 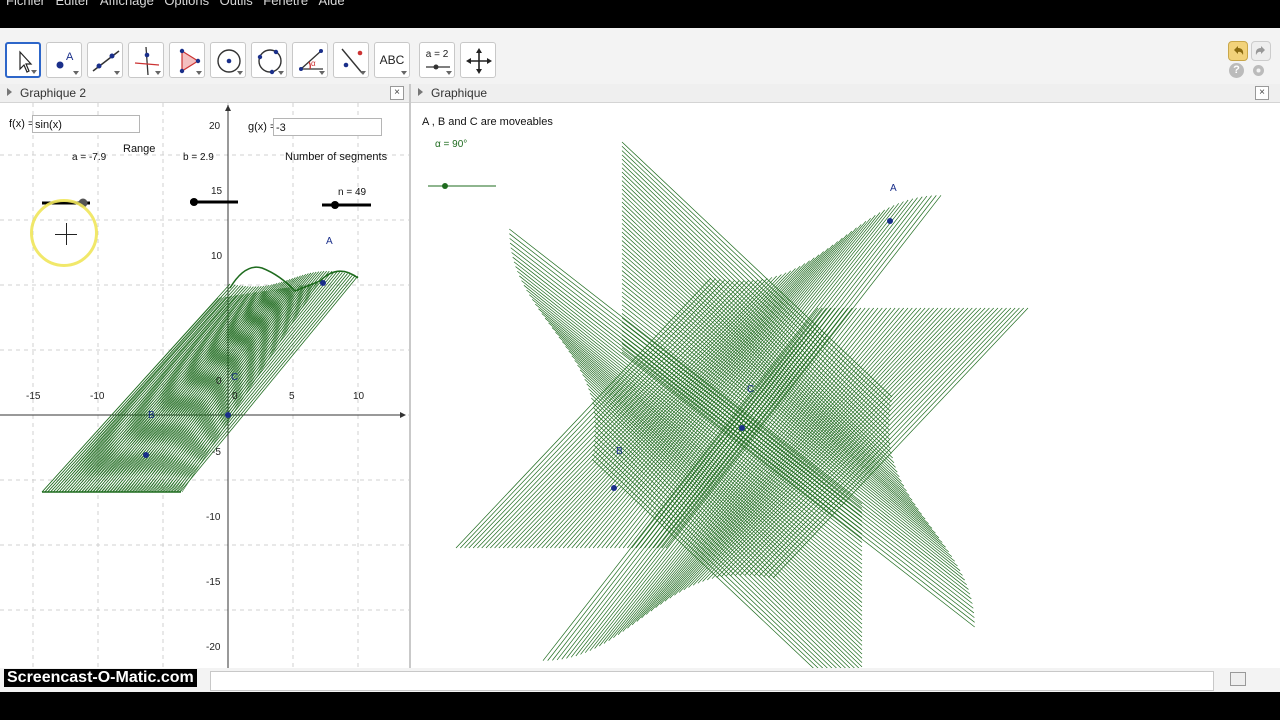 What do you see at coordinates (313, 63) in the screenshot?
I see `svg-text: α` at bounding box center [313, 63].